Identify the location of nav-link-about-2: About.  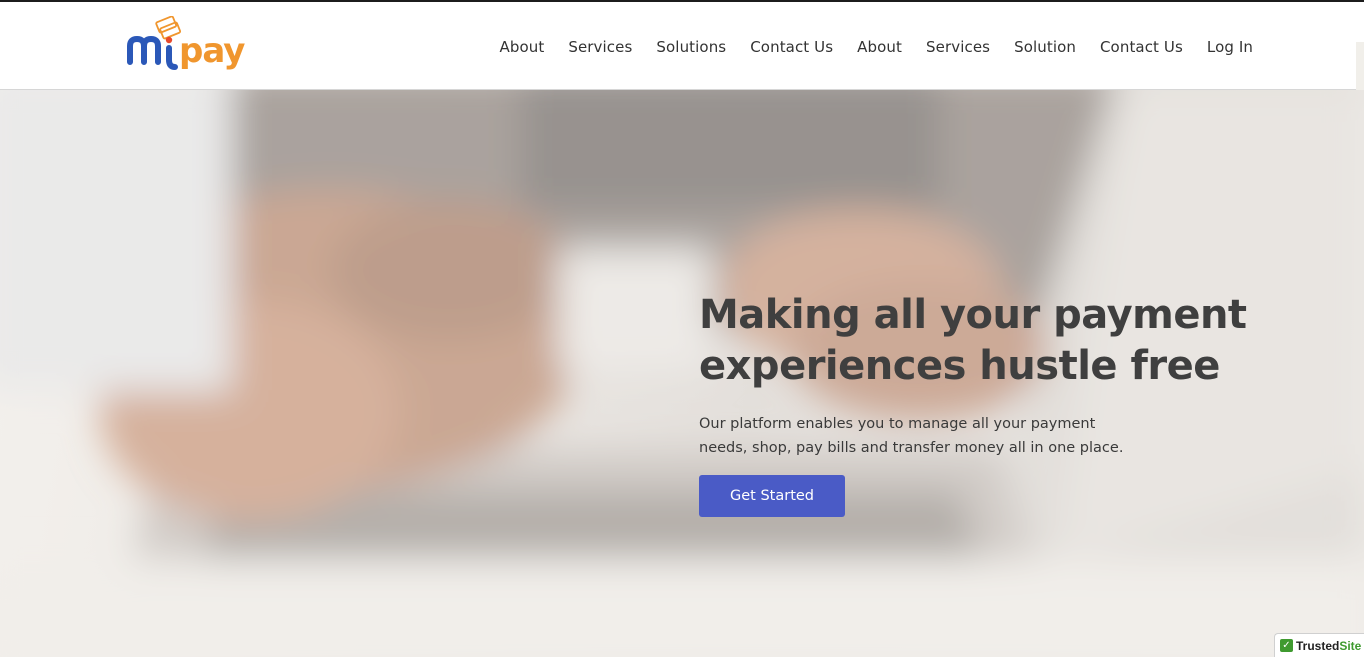
(879, 47).